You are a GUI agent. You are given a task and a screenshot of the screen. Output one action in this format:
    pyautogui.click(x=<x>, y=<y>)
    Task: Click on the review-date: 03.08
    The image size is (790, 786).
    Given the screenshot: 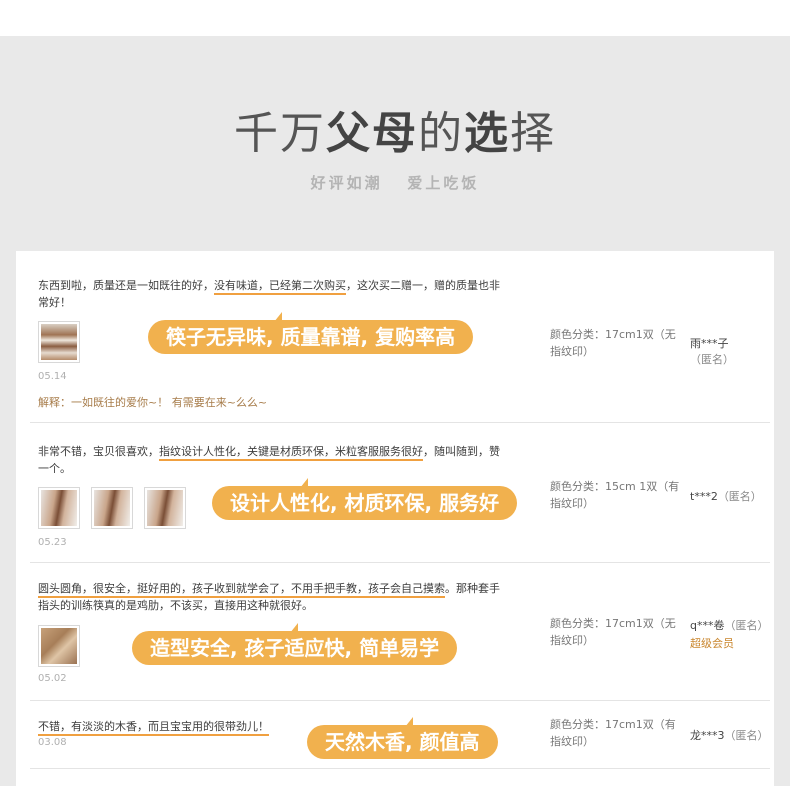 What is the action you would take?
    pyautogui.click(x=52, y=742)
    